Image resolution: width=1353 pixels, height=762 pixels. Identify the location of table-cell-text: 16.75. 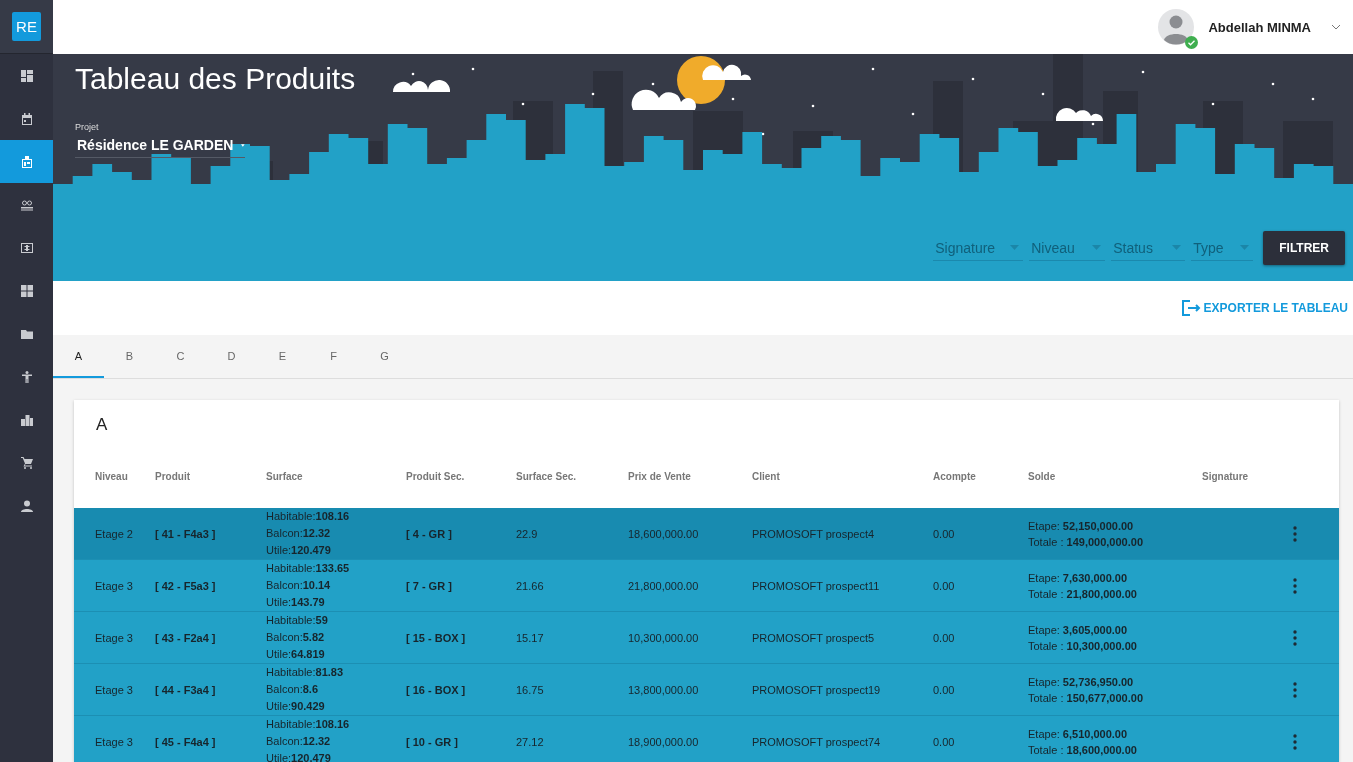
(530, 689).